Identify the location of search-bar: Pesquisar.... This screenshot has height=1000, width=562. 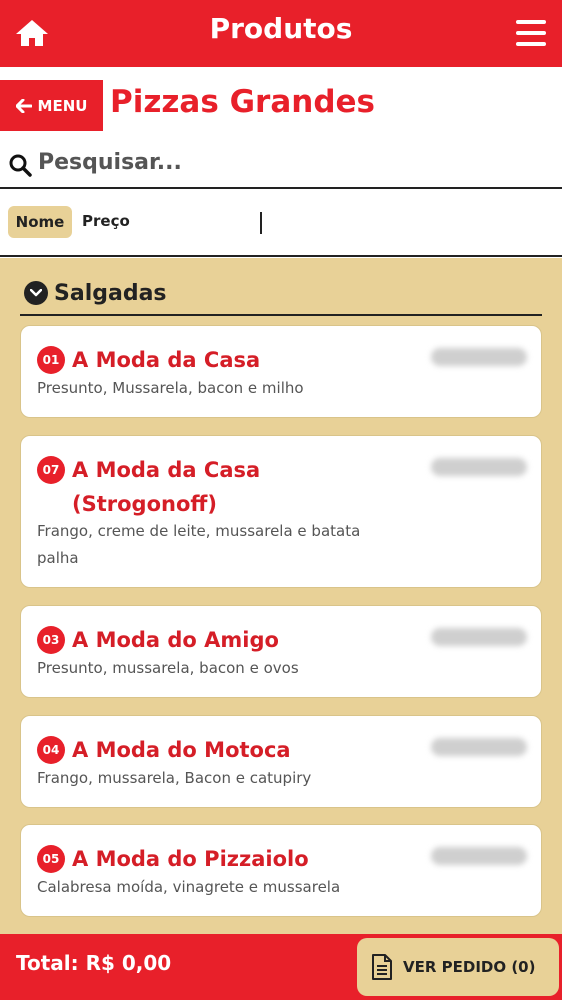
(281, 164).